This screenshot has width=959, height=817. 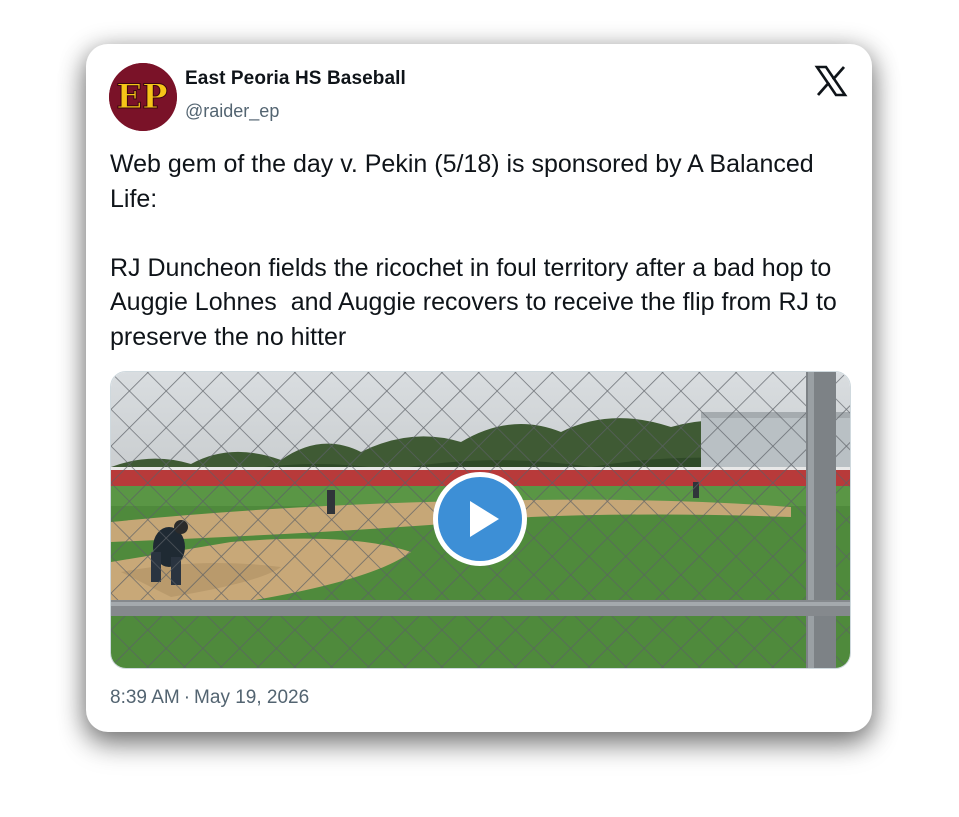 I want to click on tweet-date: May 19, 2026, so click(x=252, y=697).